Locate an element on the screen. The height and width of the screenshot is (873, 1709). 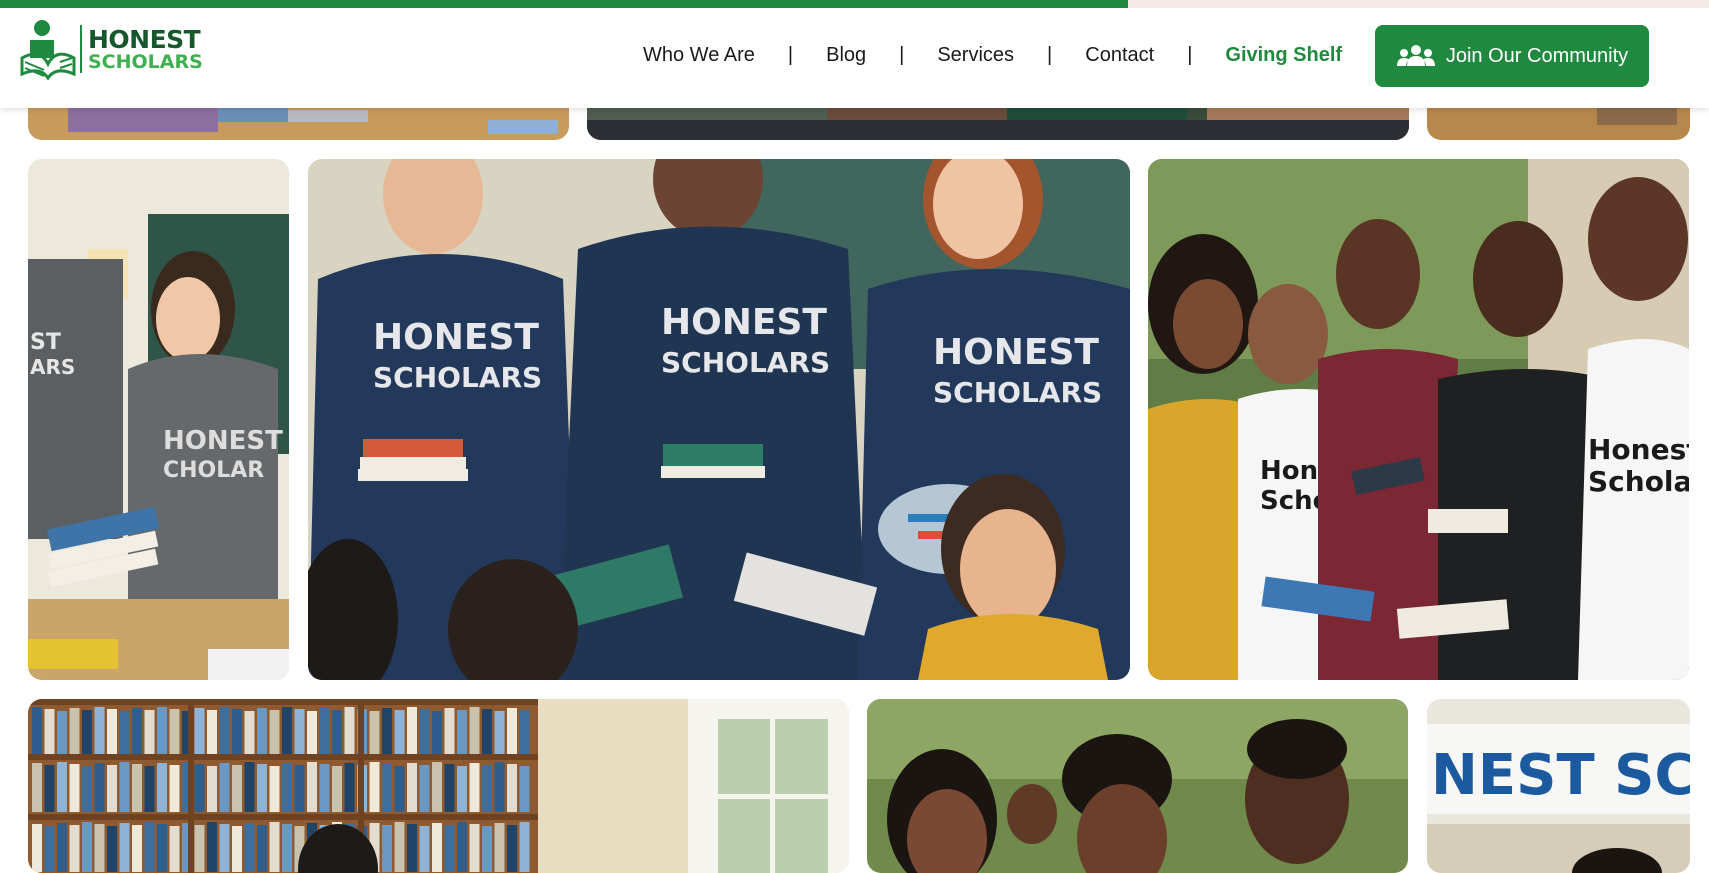
gallery-photo-library-shelves is located at coordinates (438, 786).